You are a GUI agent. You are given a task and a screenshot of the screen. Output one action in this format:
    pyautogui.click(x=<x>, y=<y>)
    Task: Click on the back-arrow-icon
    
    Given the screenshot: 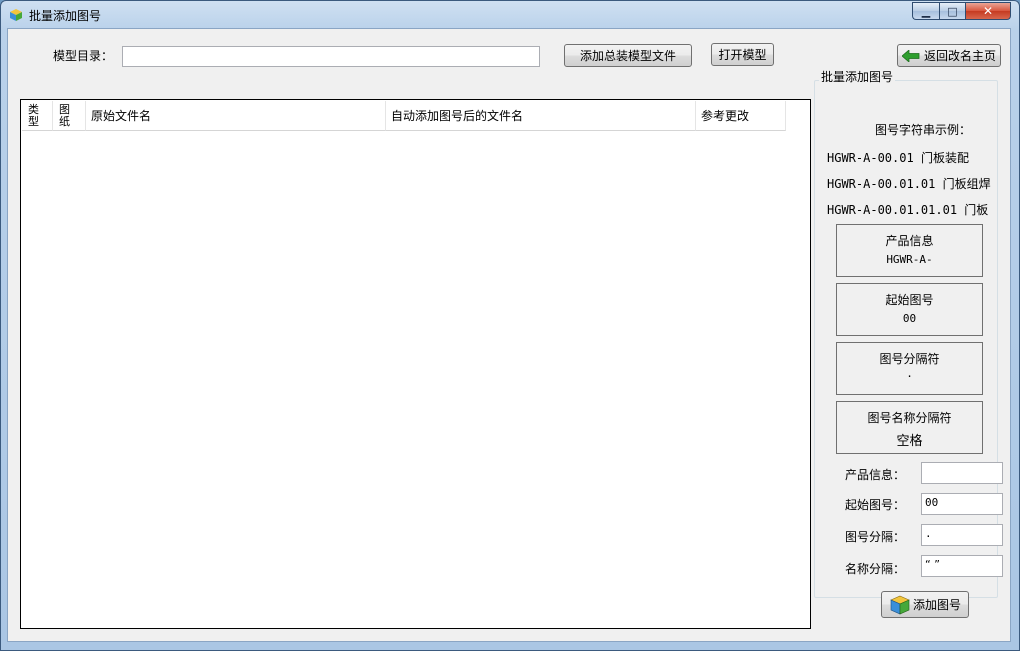 What is the action you would take?
    pyautogui.click(x=910, y=55)
    